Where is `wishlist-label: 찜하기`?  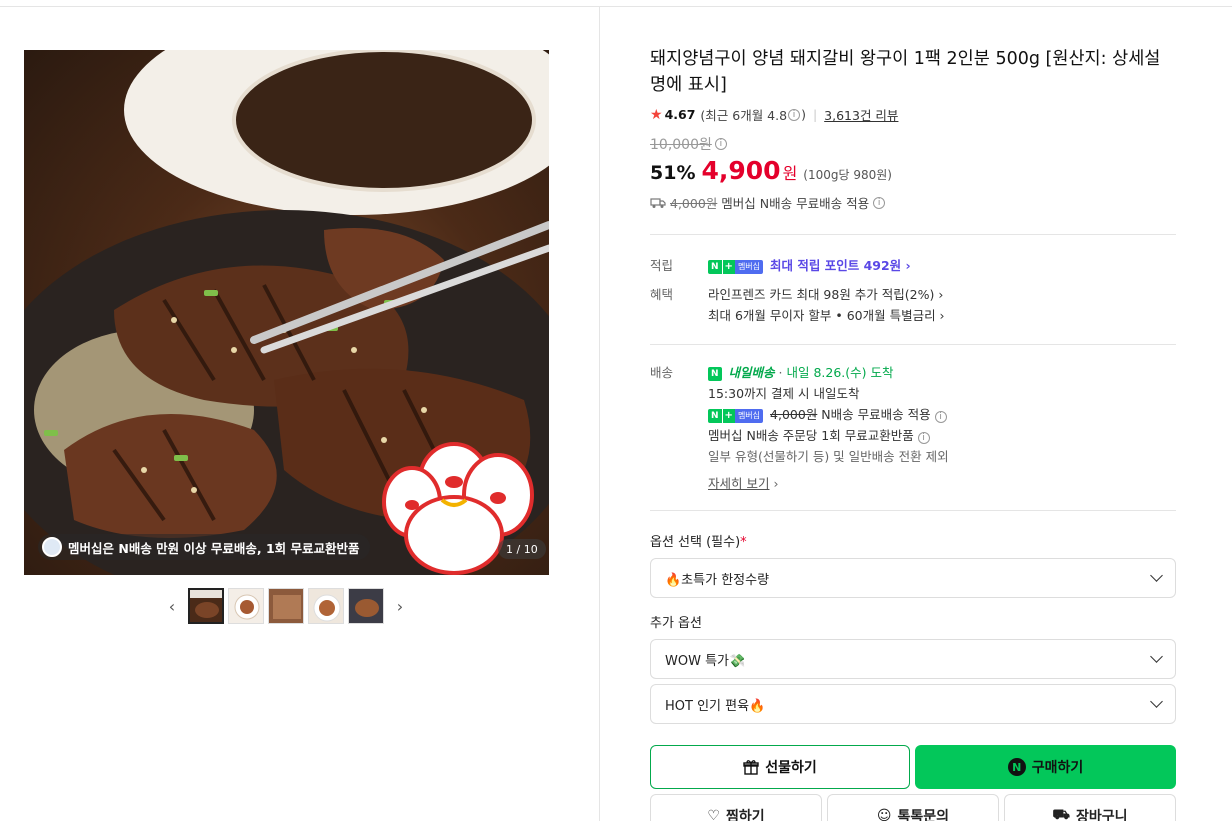
wishlist-label: 찜하기 is located at coordinates (745, 815).